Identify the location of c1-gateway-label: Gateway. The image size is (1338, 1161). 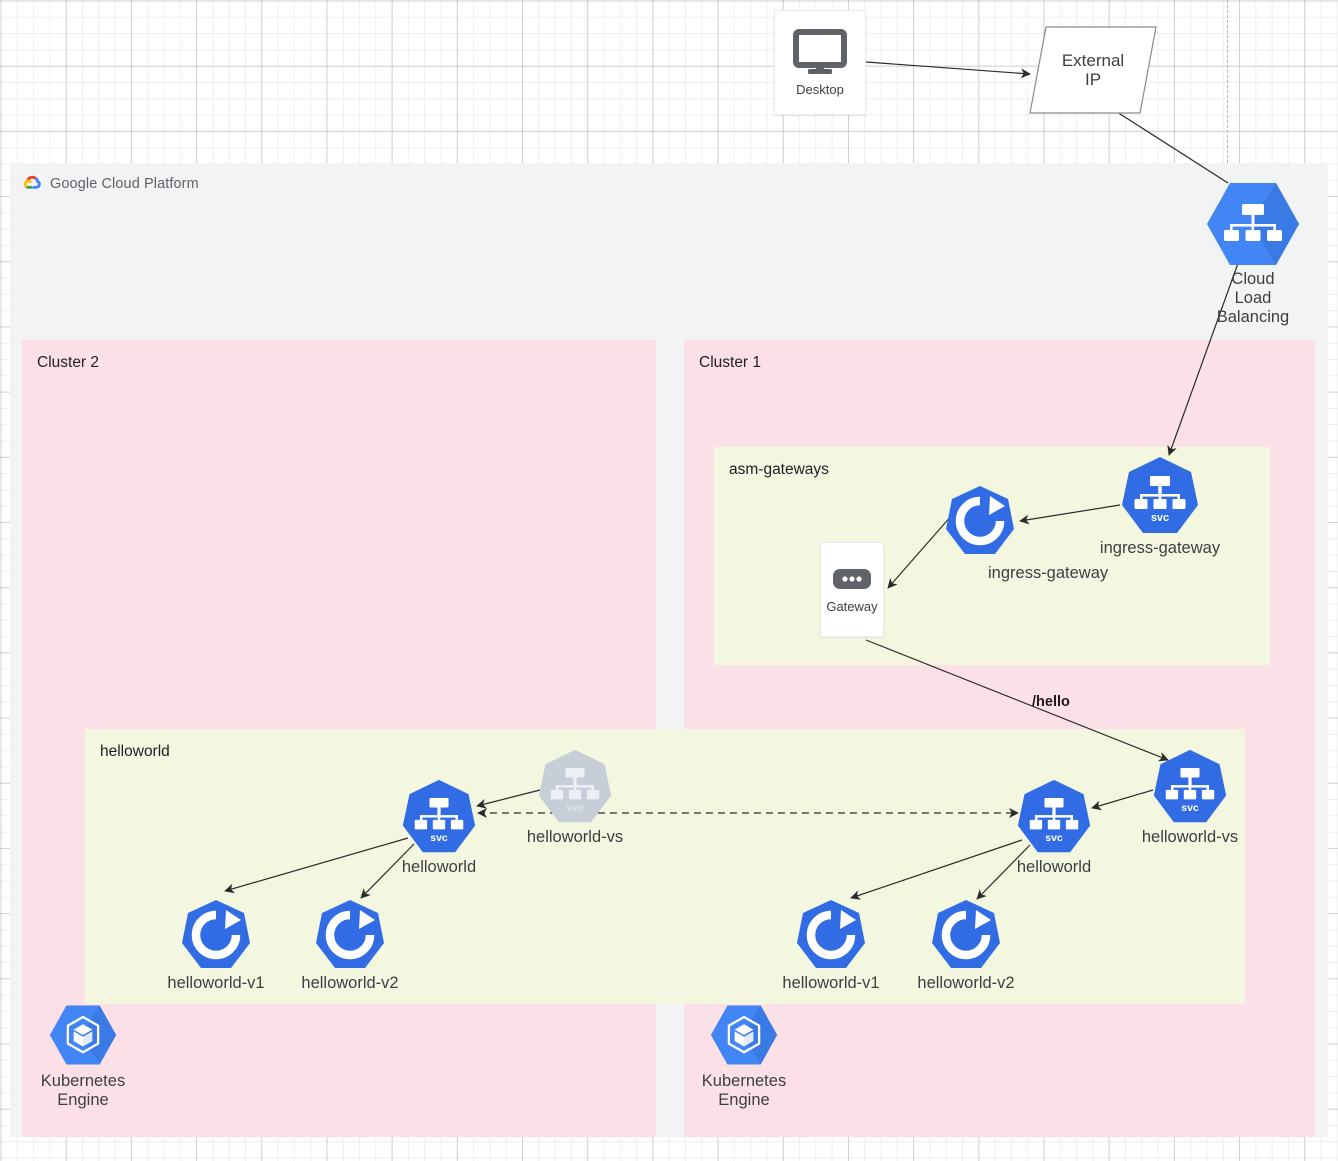
(852, 606).